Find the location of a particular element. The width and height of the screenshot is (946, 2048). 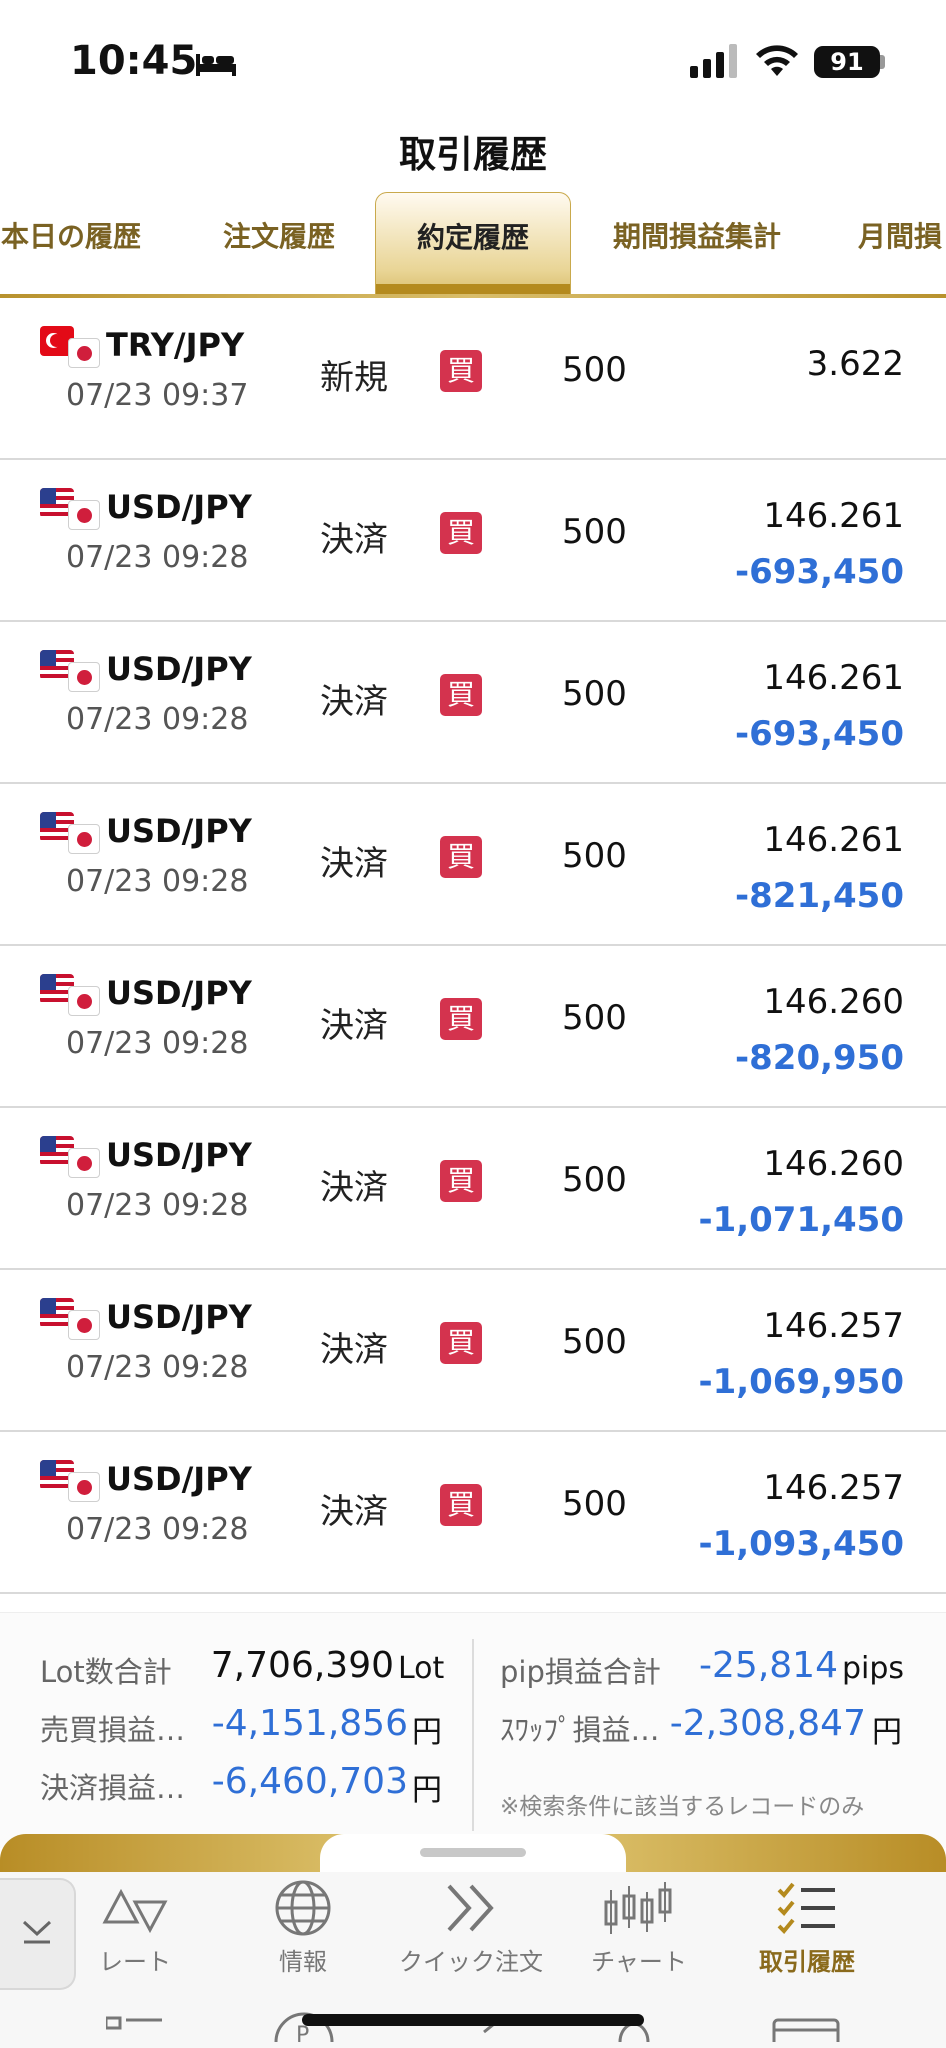

nav-label: 情報 is located at coordinates (303, 1962).